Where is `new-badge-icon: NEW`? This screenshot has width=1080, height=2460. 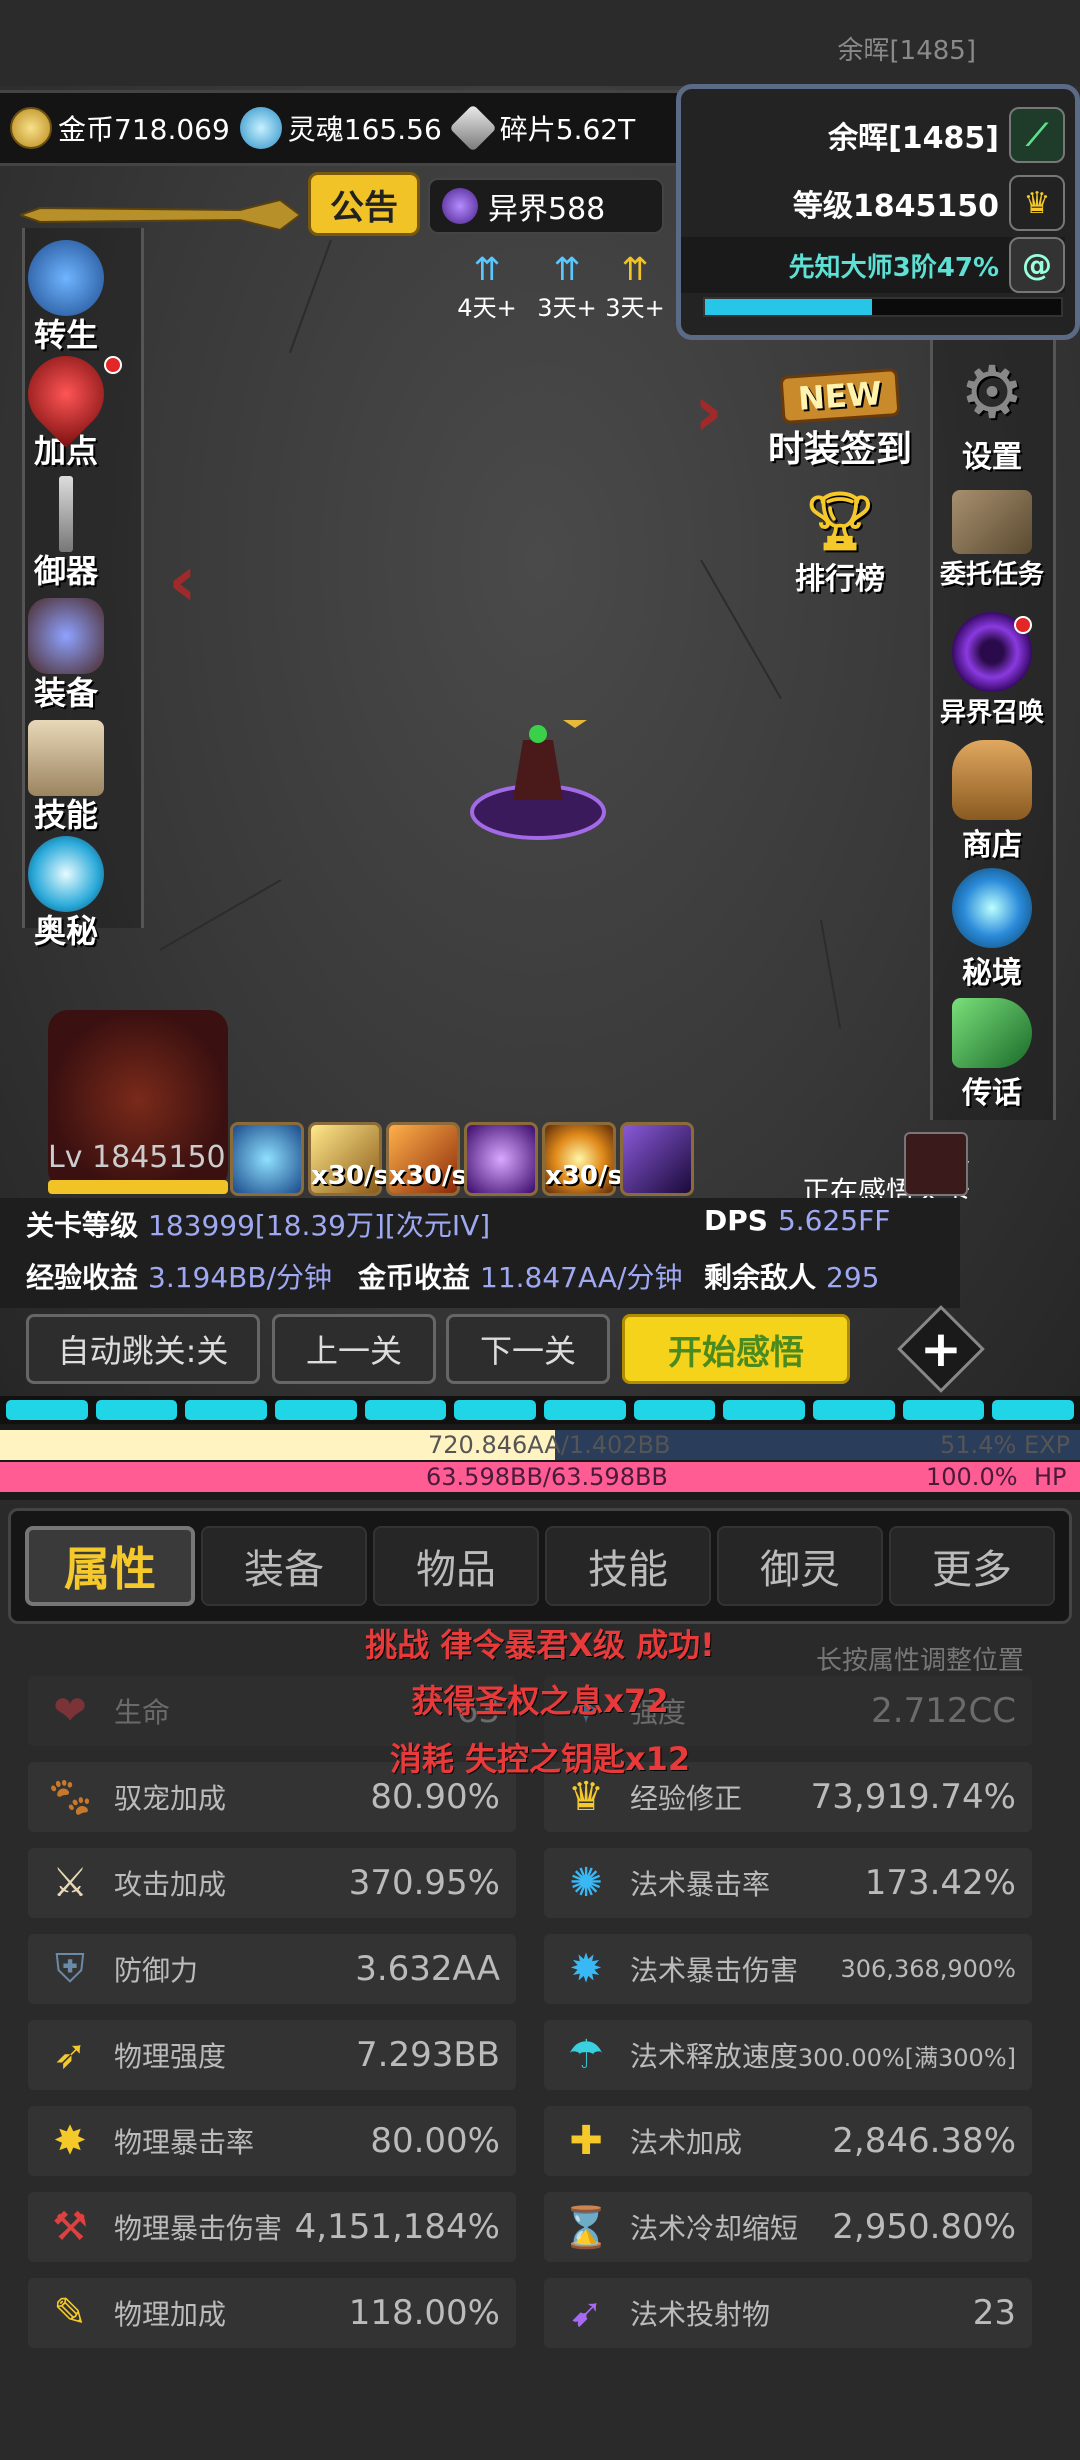 new-badge-icon: NEW is located at coordinates (840, 396).